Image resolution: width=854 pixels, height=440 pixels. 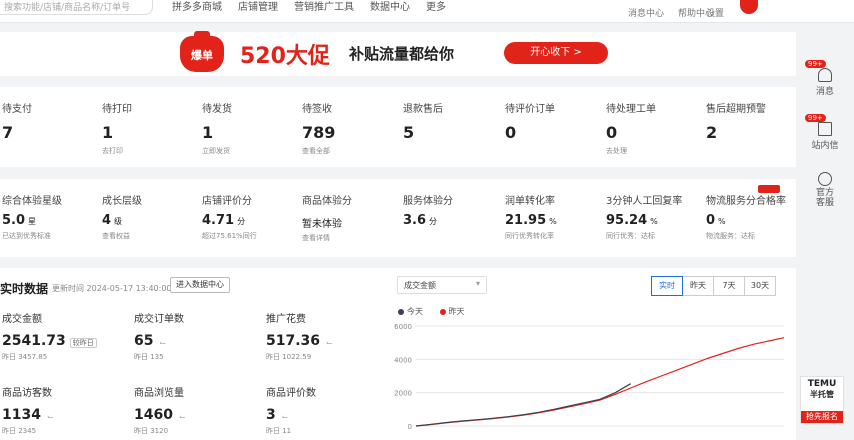 I want to click on todo-value: 789, so click(x=319, y=132).